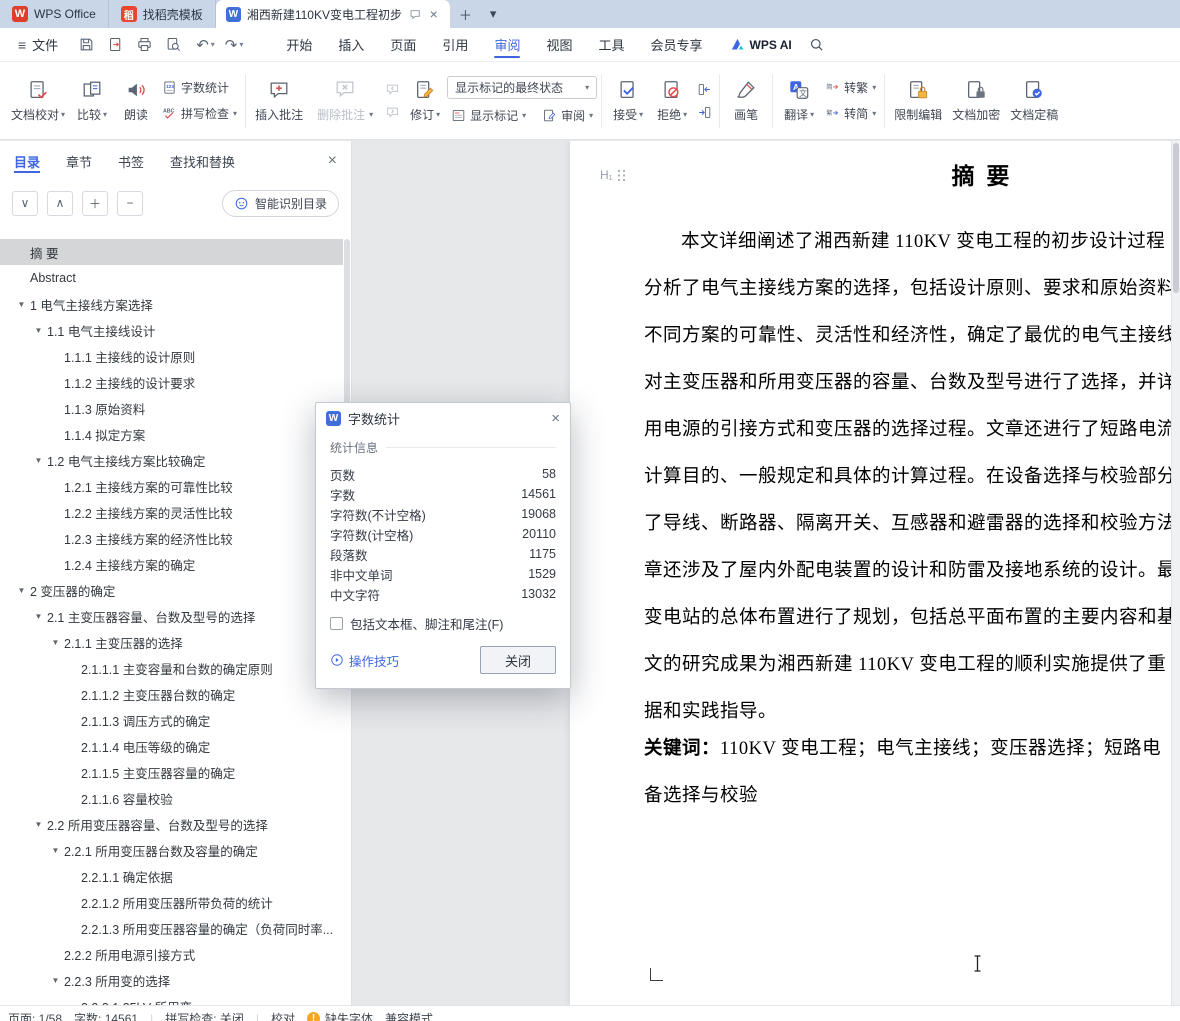 The image size is (1180, 1021). I want to click on wps-ai-button: WPS AI, so click(761, 44).